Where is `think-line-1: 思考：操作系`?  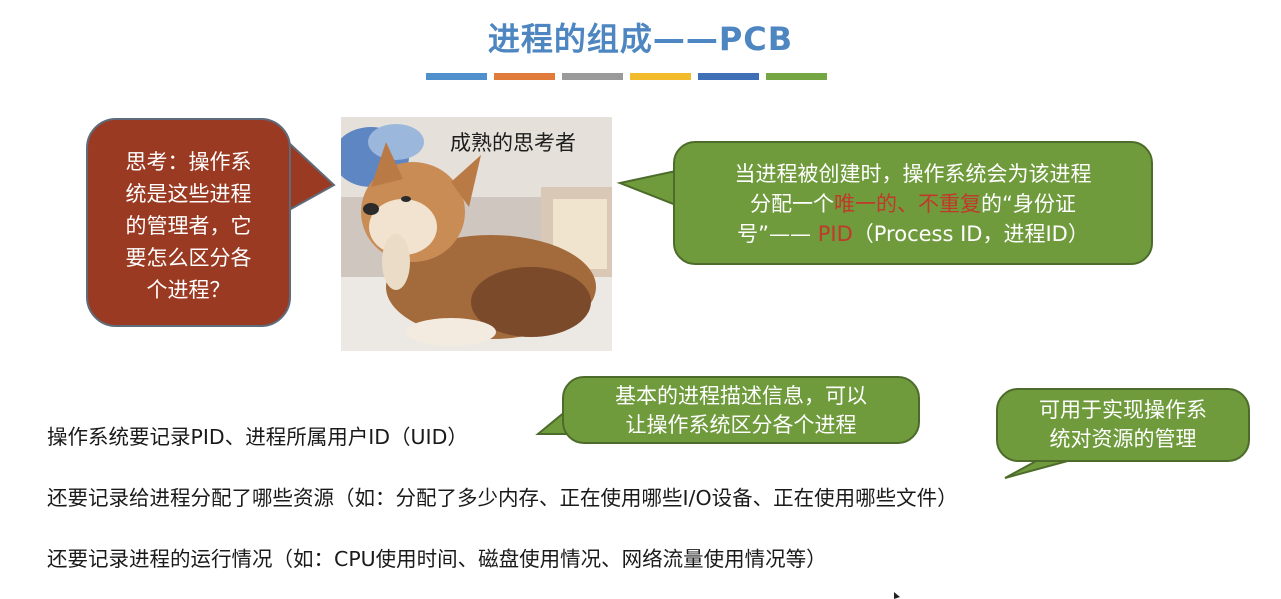
think-line-1: 思考：操作系 is located at coordinates (188, 162).